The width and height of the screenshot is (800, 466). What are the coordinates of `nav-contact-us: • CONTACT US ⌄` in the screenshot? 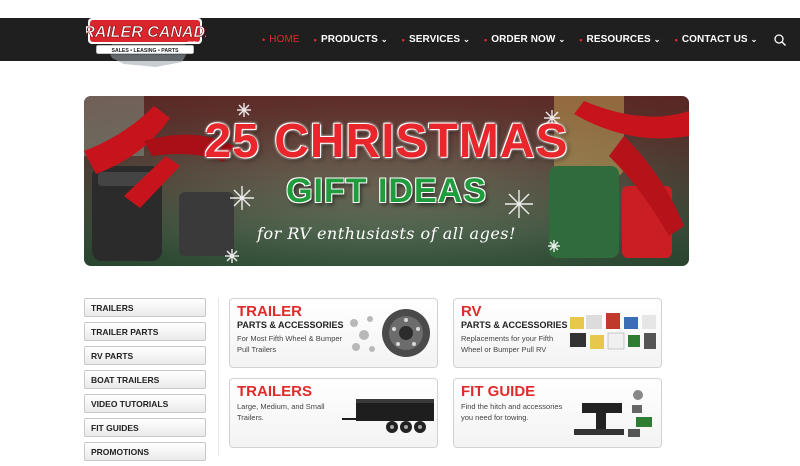 It's located at (716, 39).